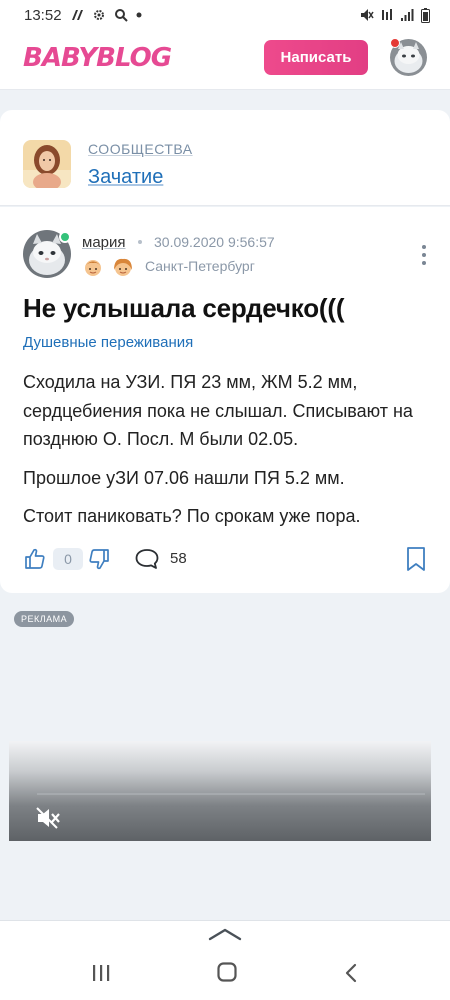  Describe the element at coordinates (225, 60) in the screenshot. I see `app-header: BABYBLOG Написать` at that location.